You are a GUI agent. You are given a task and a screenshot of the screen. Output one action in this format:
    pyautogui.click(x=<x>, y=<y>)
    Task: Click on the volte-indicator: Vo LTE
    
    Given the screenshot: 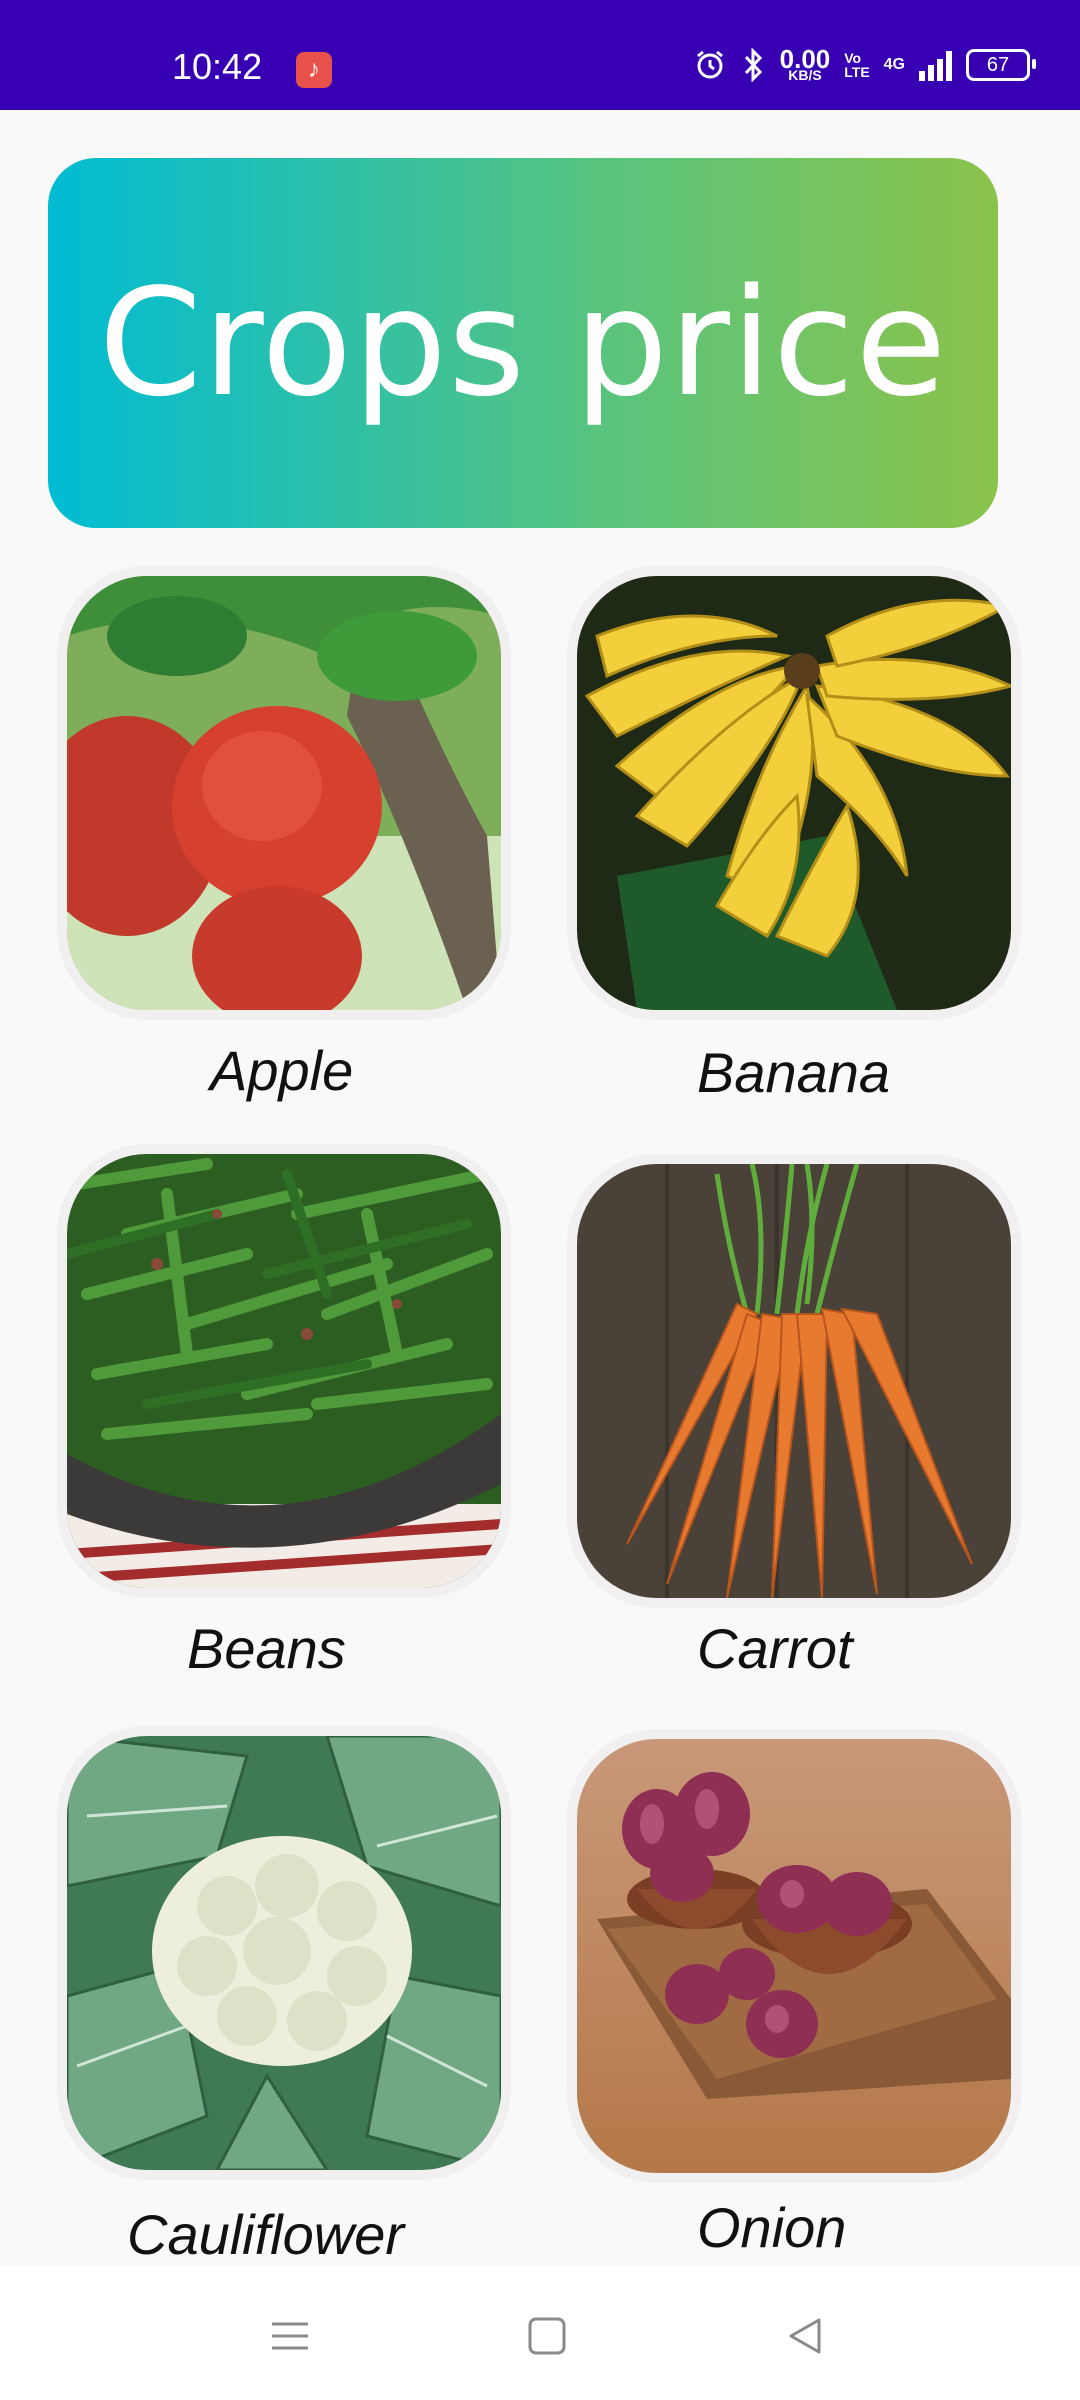 What is the action you would take?
    pyautogui.click(x=856, y=65)
    